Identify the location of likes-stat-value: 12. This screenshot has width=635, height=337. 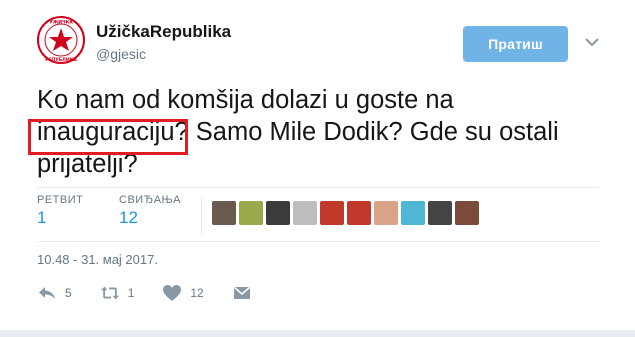
(150, 218).